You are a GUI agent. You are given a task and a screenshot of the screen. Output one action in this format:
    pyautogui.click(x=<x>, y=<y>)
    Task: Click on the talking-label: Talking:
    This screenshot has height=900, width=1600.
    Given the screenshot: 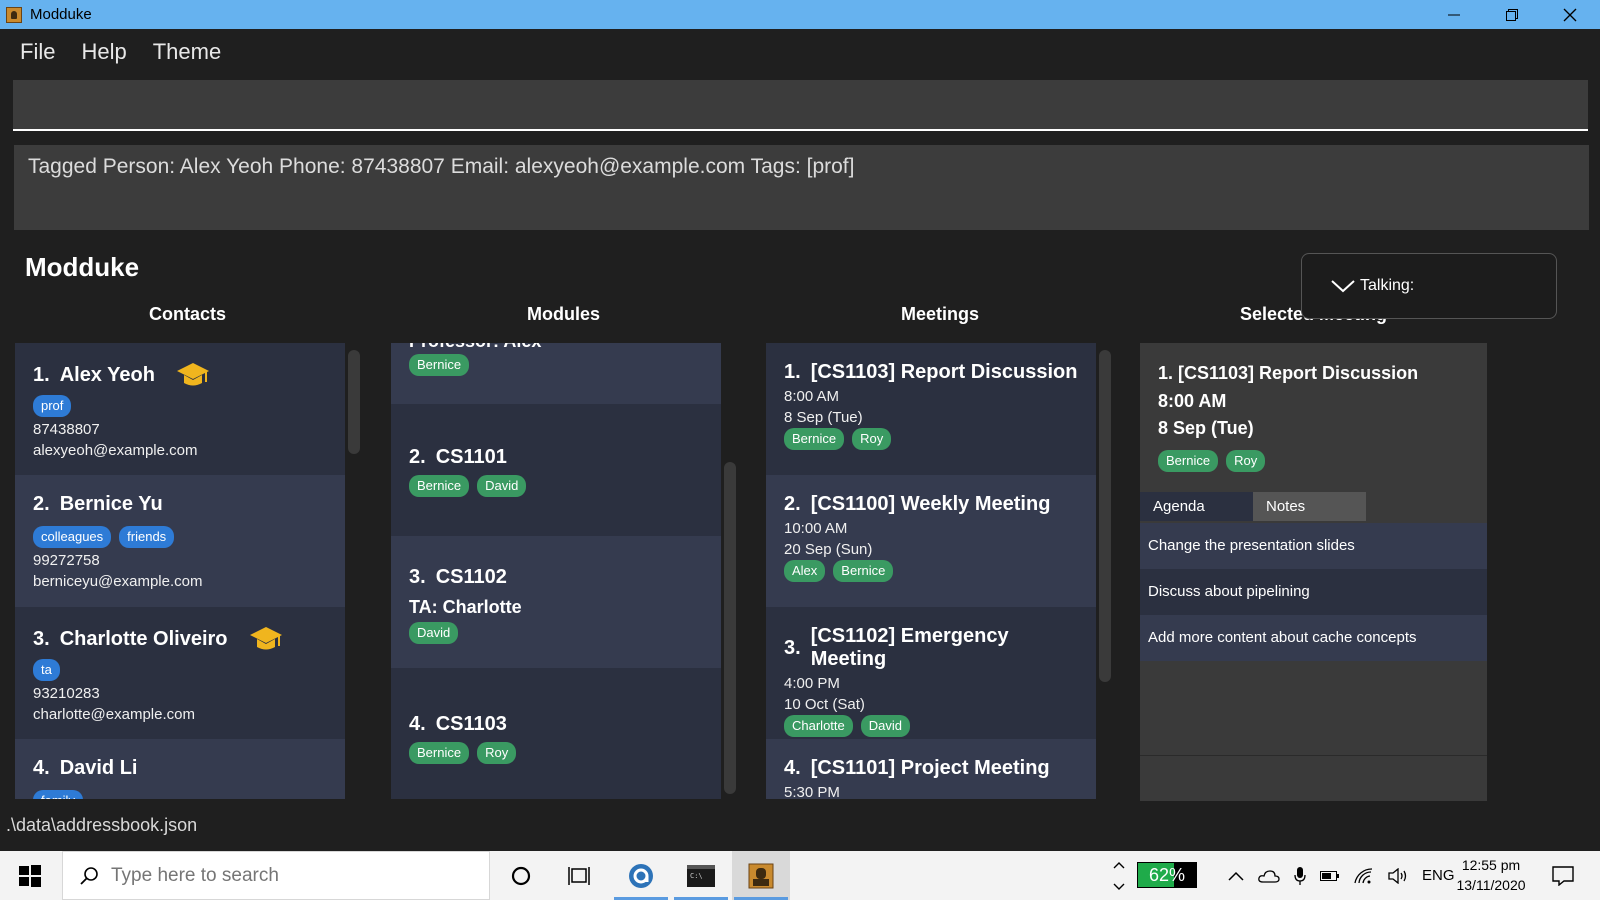 What is the action you would take?
    pyautogui.click(x=1387, y=285)
    